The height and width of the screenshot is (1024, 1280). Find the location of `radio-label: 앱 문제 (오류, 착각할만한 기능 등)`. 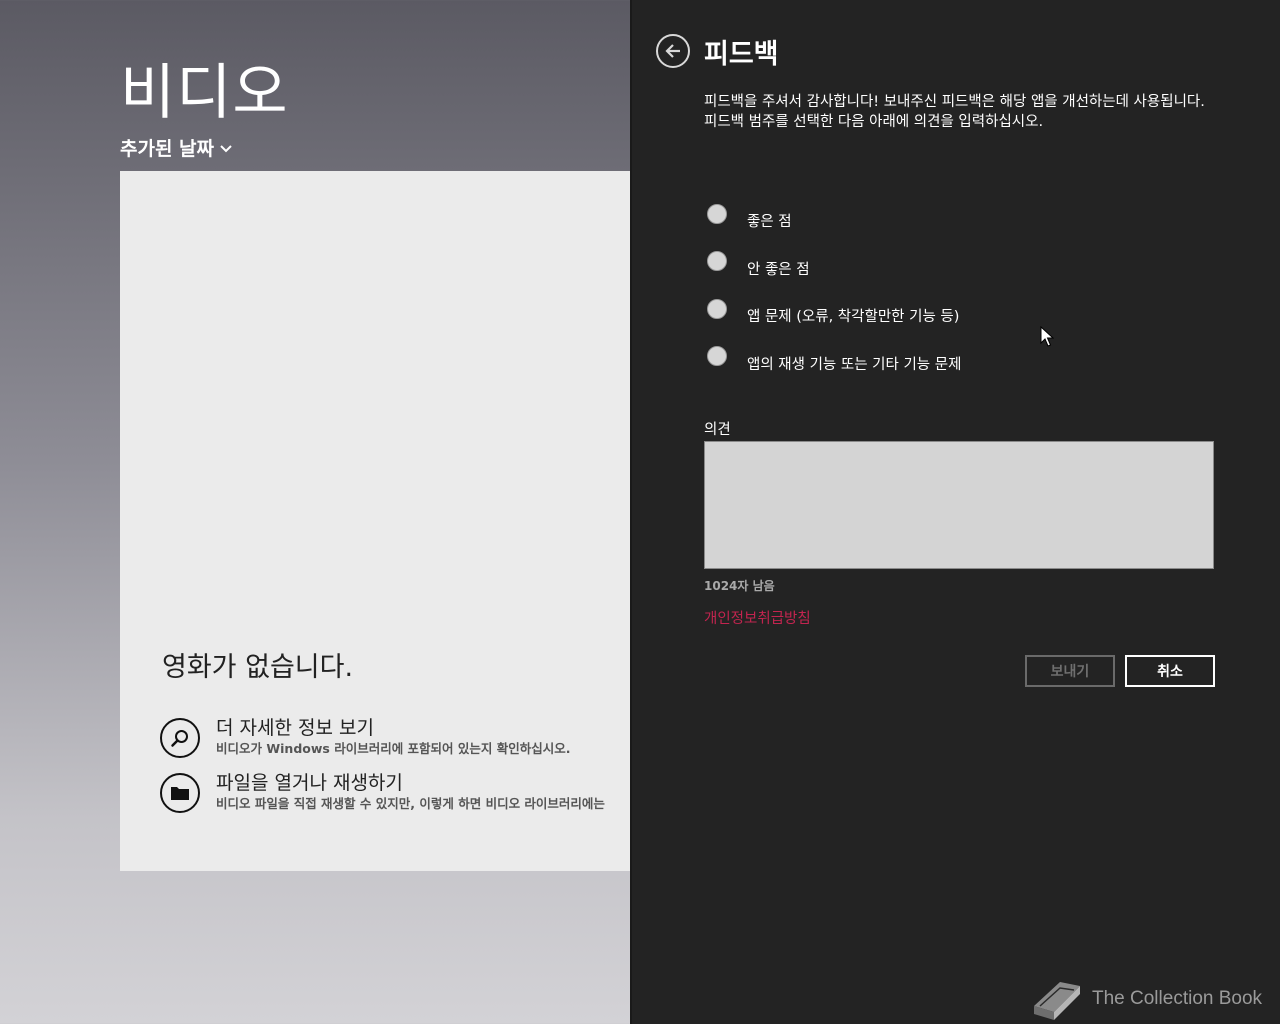

radio-label: 앱 문제 (오류, 착각할만한 기능 등) is located at coordinates (853, 317).